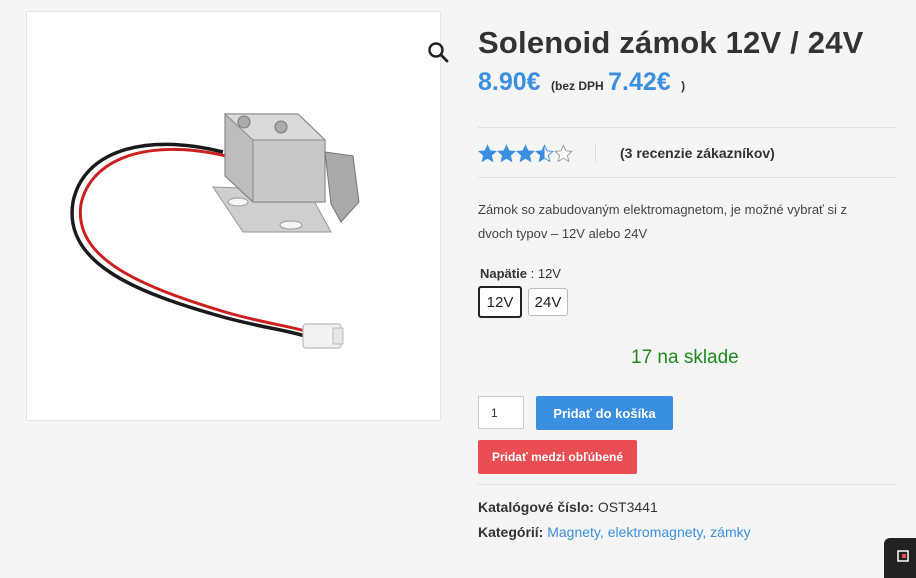 Image resolution: width=916 pixels, height=578 pixels. What do you see at coordinates (639, 82) in the screenshot?
I see `price-without-vat: 7.42€` at bounding box center [639, 82].